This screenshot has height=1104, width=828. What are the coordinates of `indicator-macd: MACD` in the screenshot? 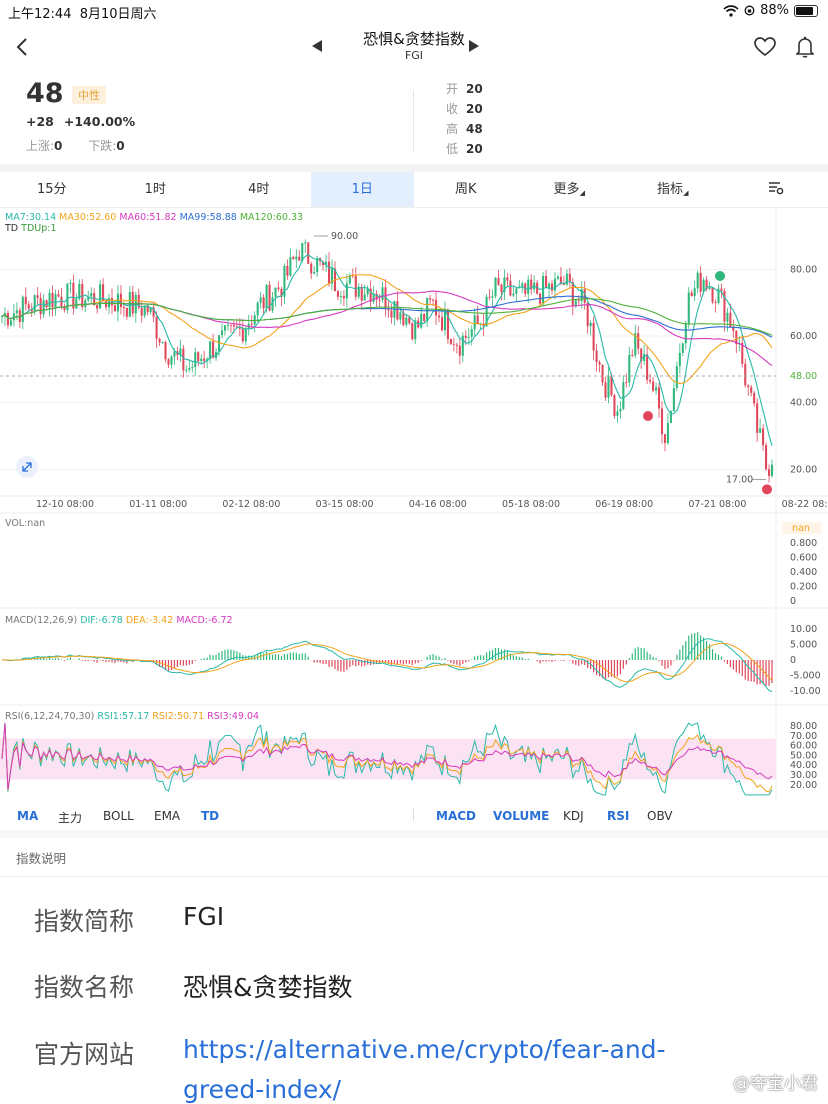 It's located at (456, 816).